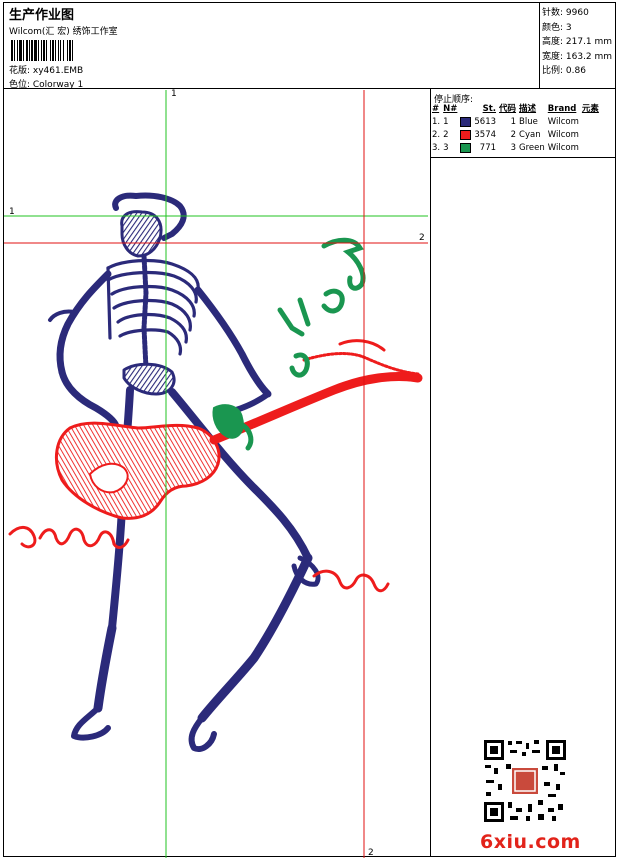  Describe the element at coordinates (528, 109) in the screenshot. I see `col-description: 描述` at that location.